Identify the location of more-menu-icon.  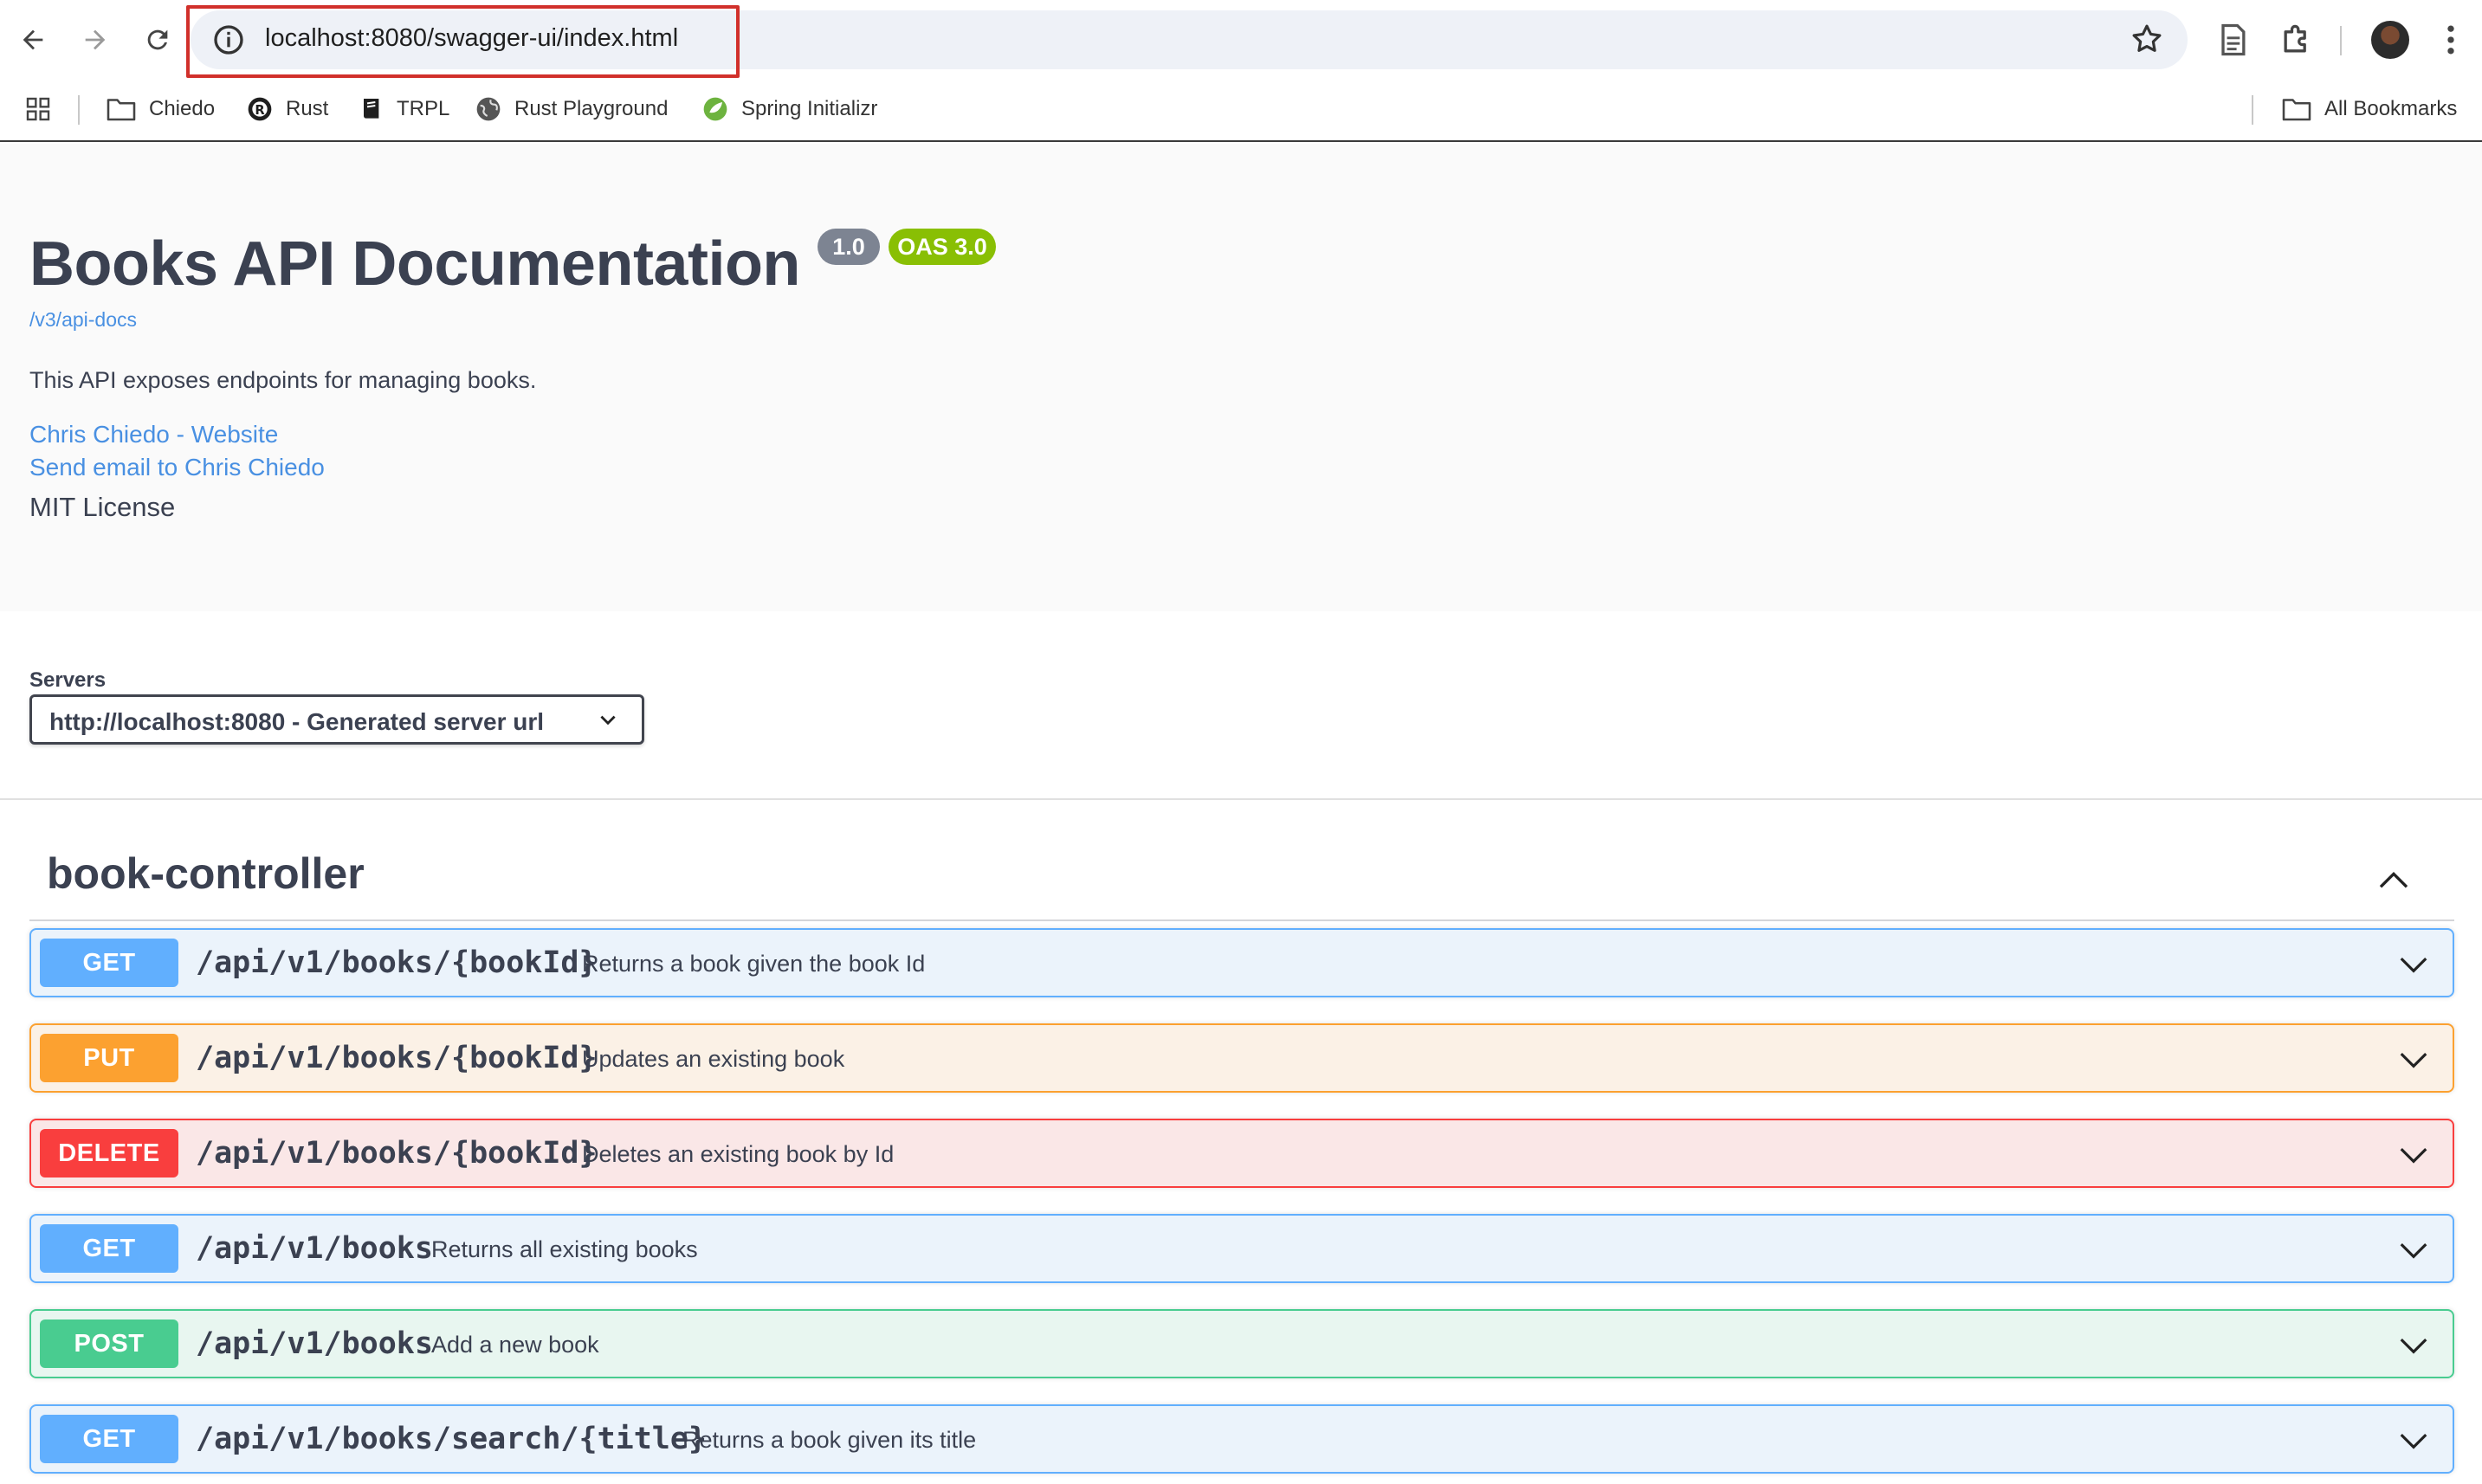
(2451, 40).